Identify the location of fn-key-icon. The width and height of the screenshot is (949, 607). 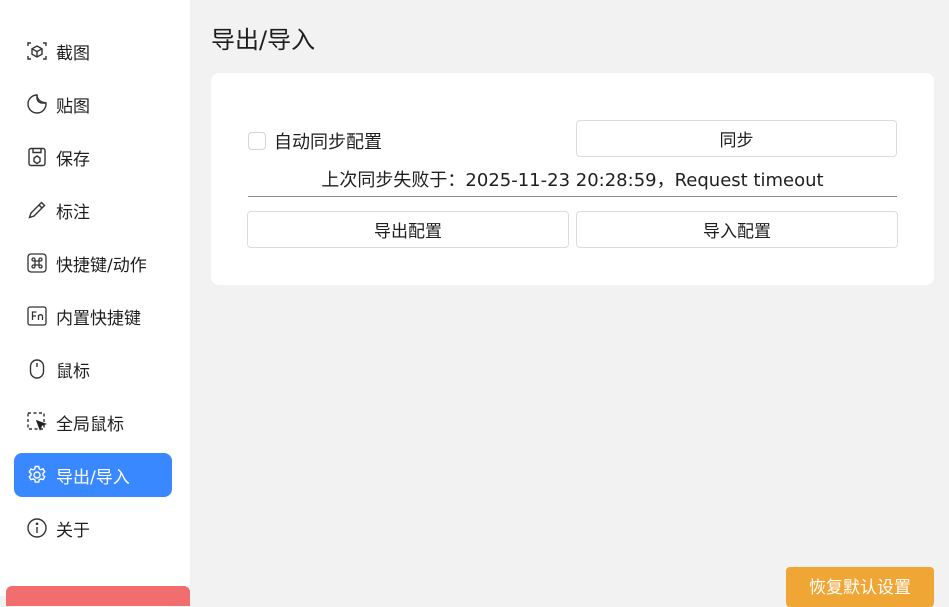
(37, 316).